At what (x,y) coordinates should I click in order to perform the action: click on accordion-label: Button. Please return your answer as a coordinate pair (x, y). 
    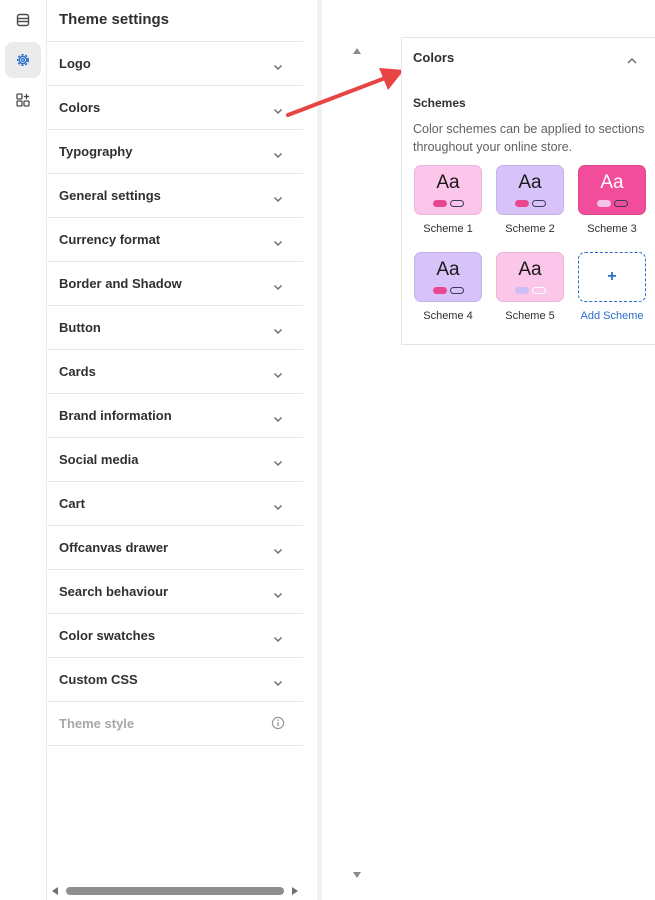
    Looking at the image, I should click on (80, 327).